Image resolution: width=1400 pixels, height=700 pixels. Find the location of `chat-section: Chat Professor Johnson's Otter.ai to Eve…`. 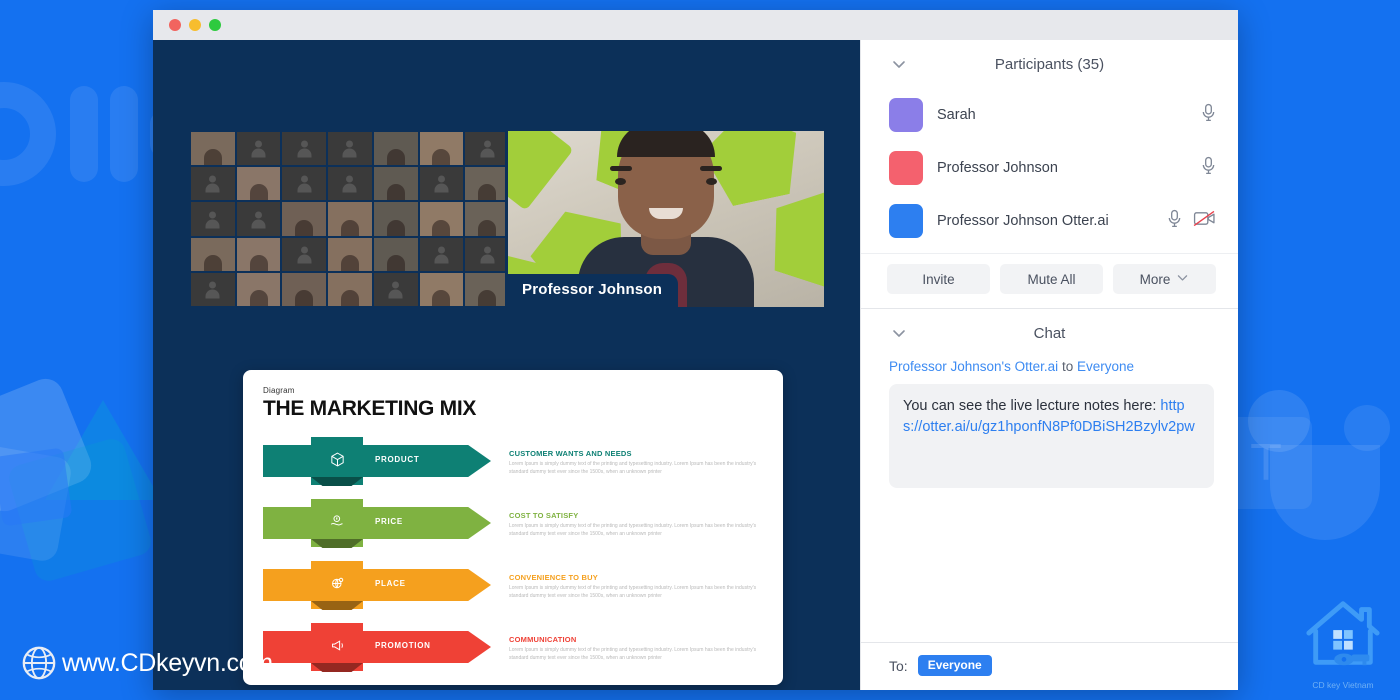

chat-section: Chat Professor Johnson's Otter.ai to Eve… is located at coordinates (1049, 499).